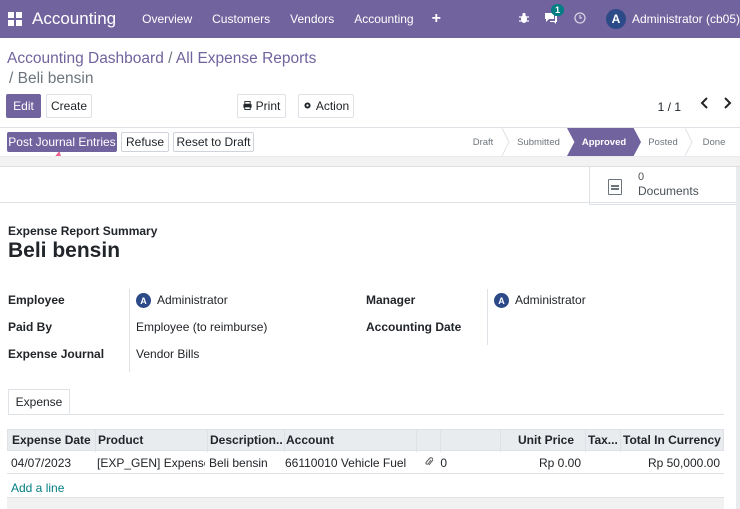  What do you see at coordinates (538, 142) in the screenshot?
I see `stage-submitted: Submitted` at bounding box center [538, 142].